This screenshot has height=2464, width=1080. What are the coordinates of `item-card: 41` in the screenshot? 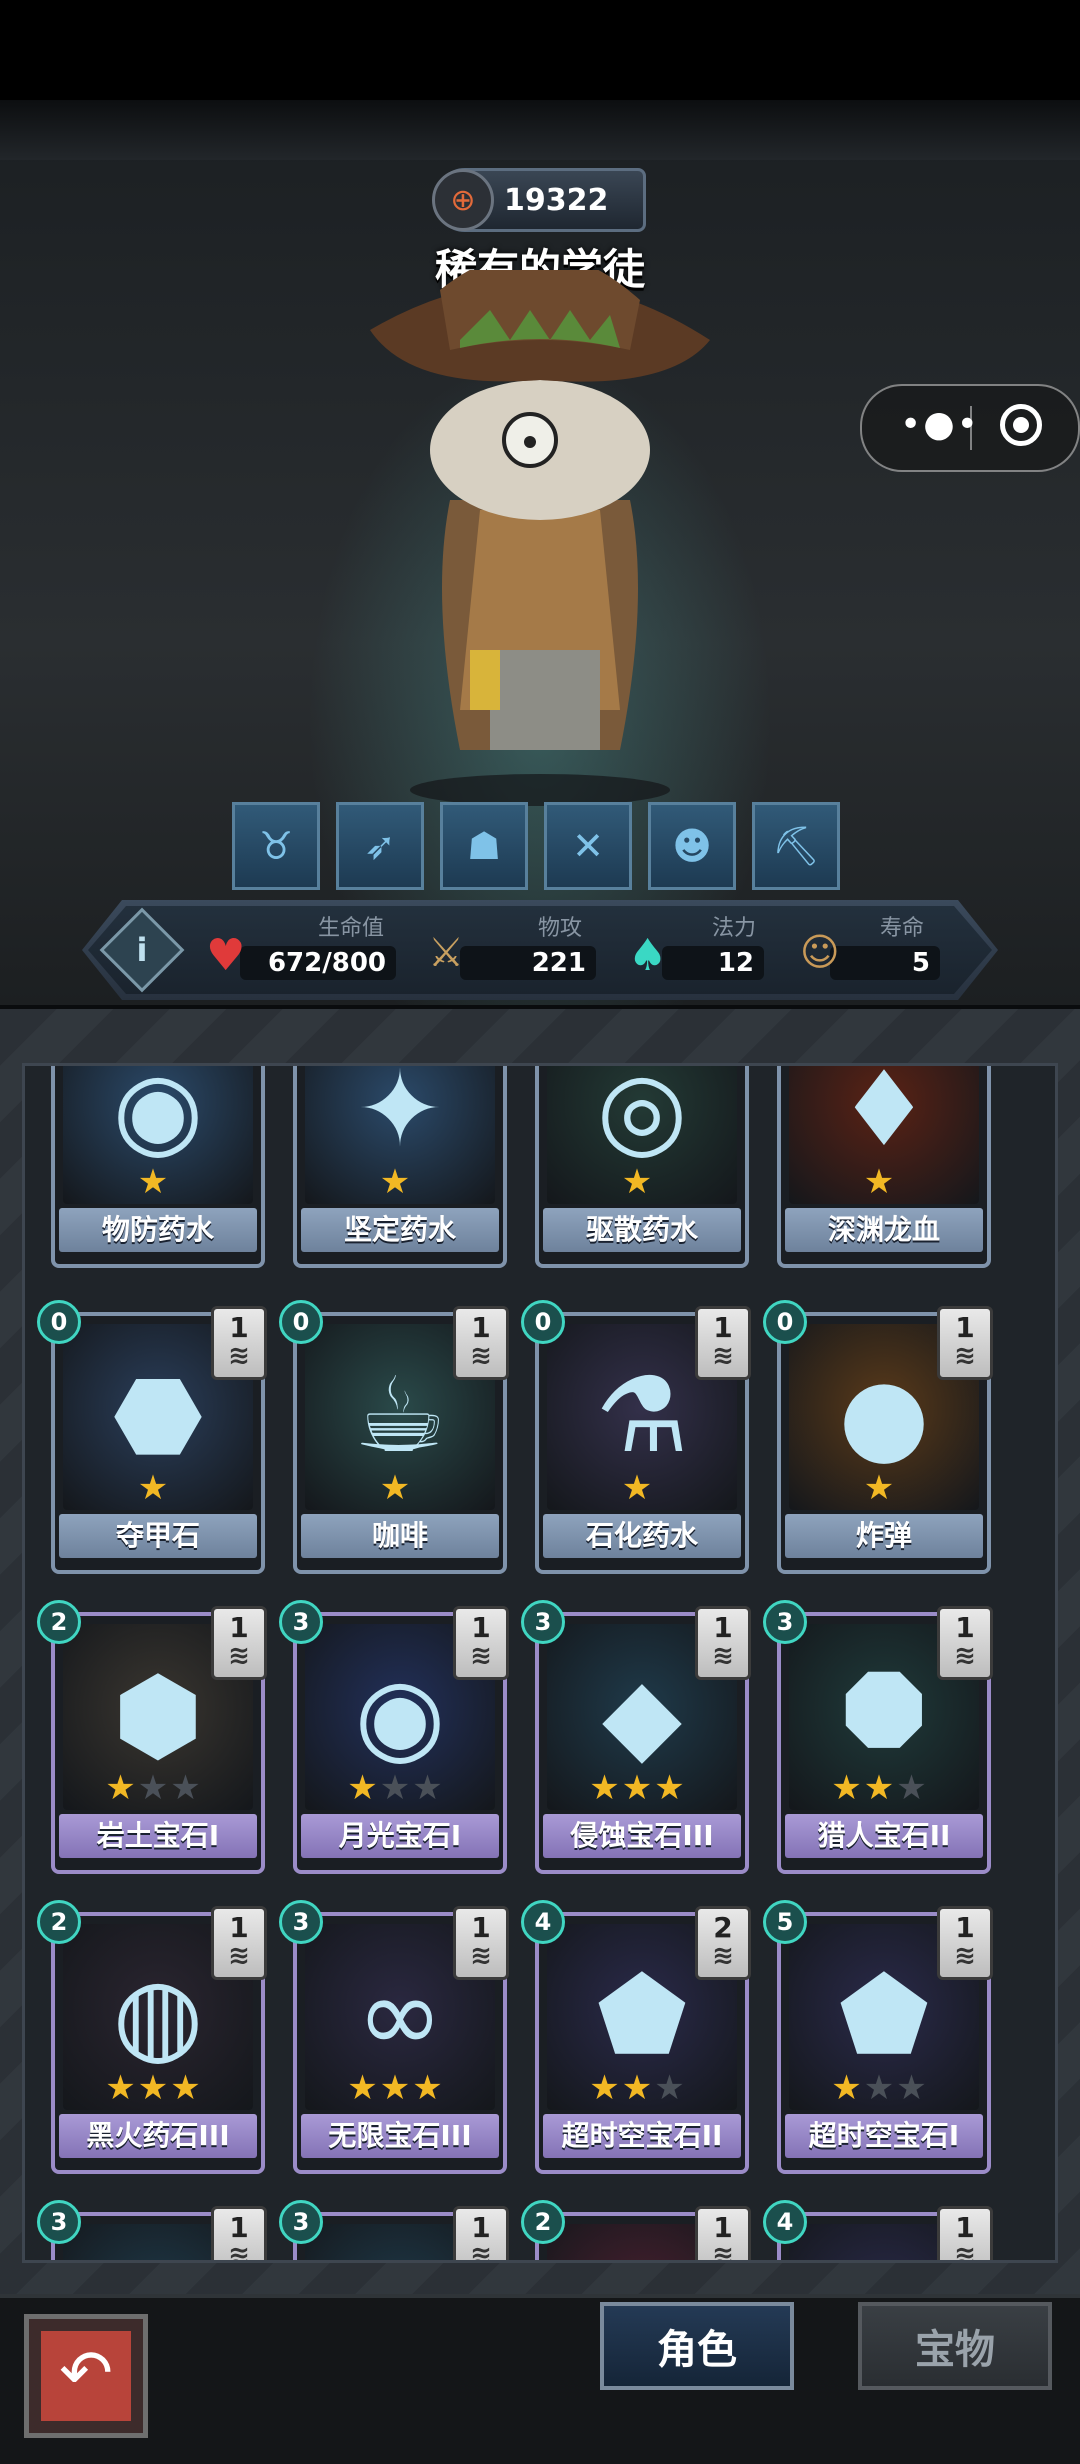 It's located at (878, 2230).